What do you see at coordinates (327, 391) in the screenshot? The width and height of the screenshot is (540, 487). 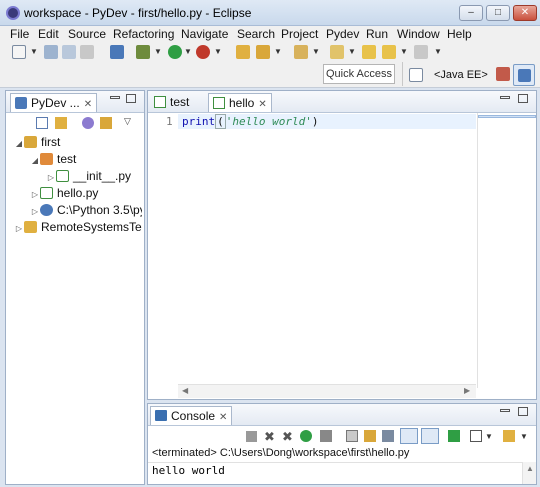 I see `horizontal-scrollbar: ◀ ▶` at bounding box center [327, 391].